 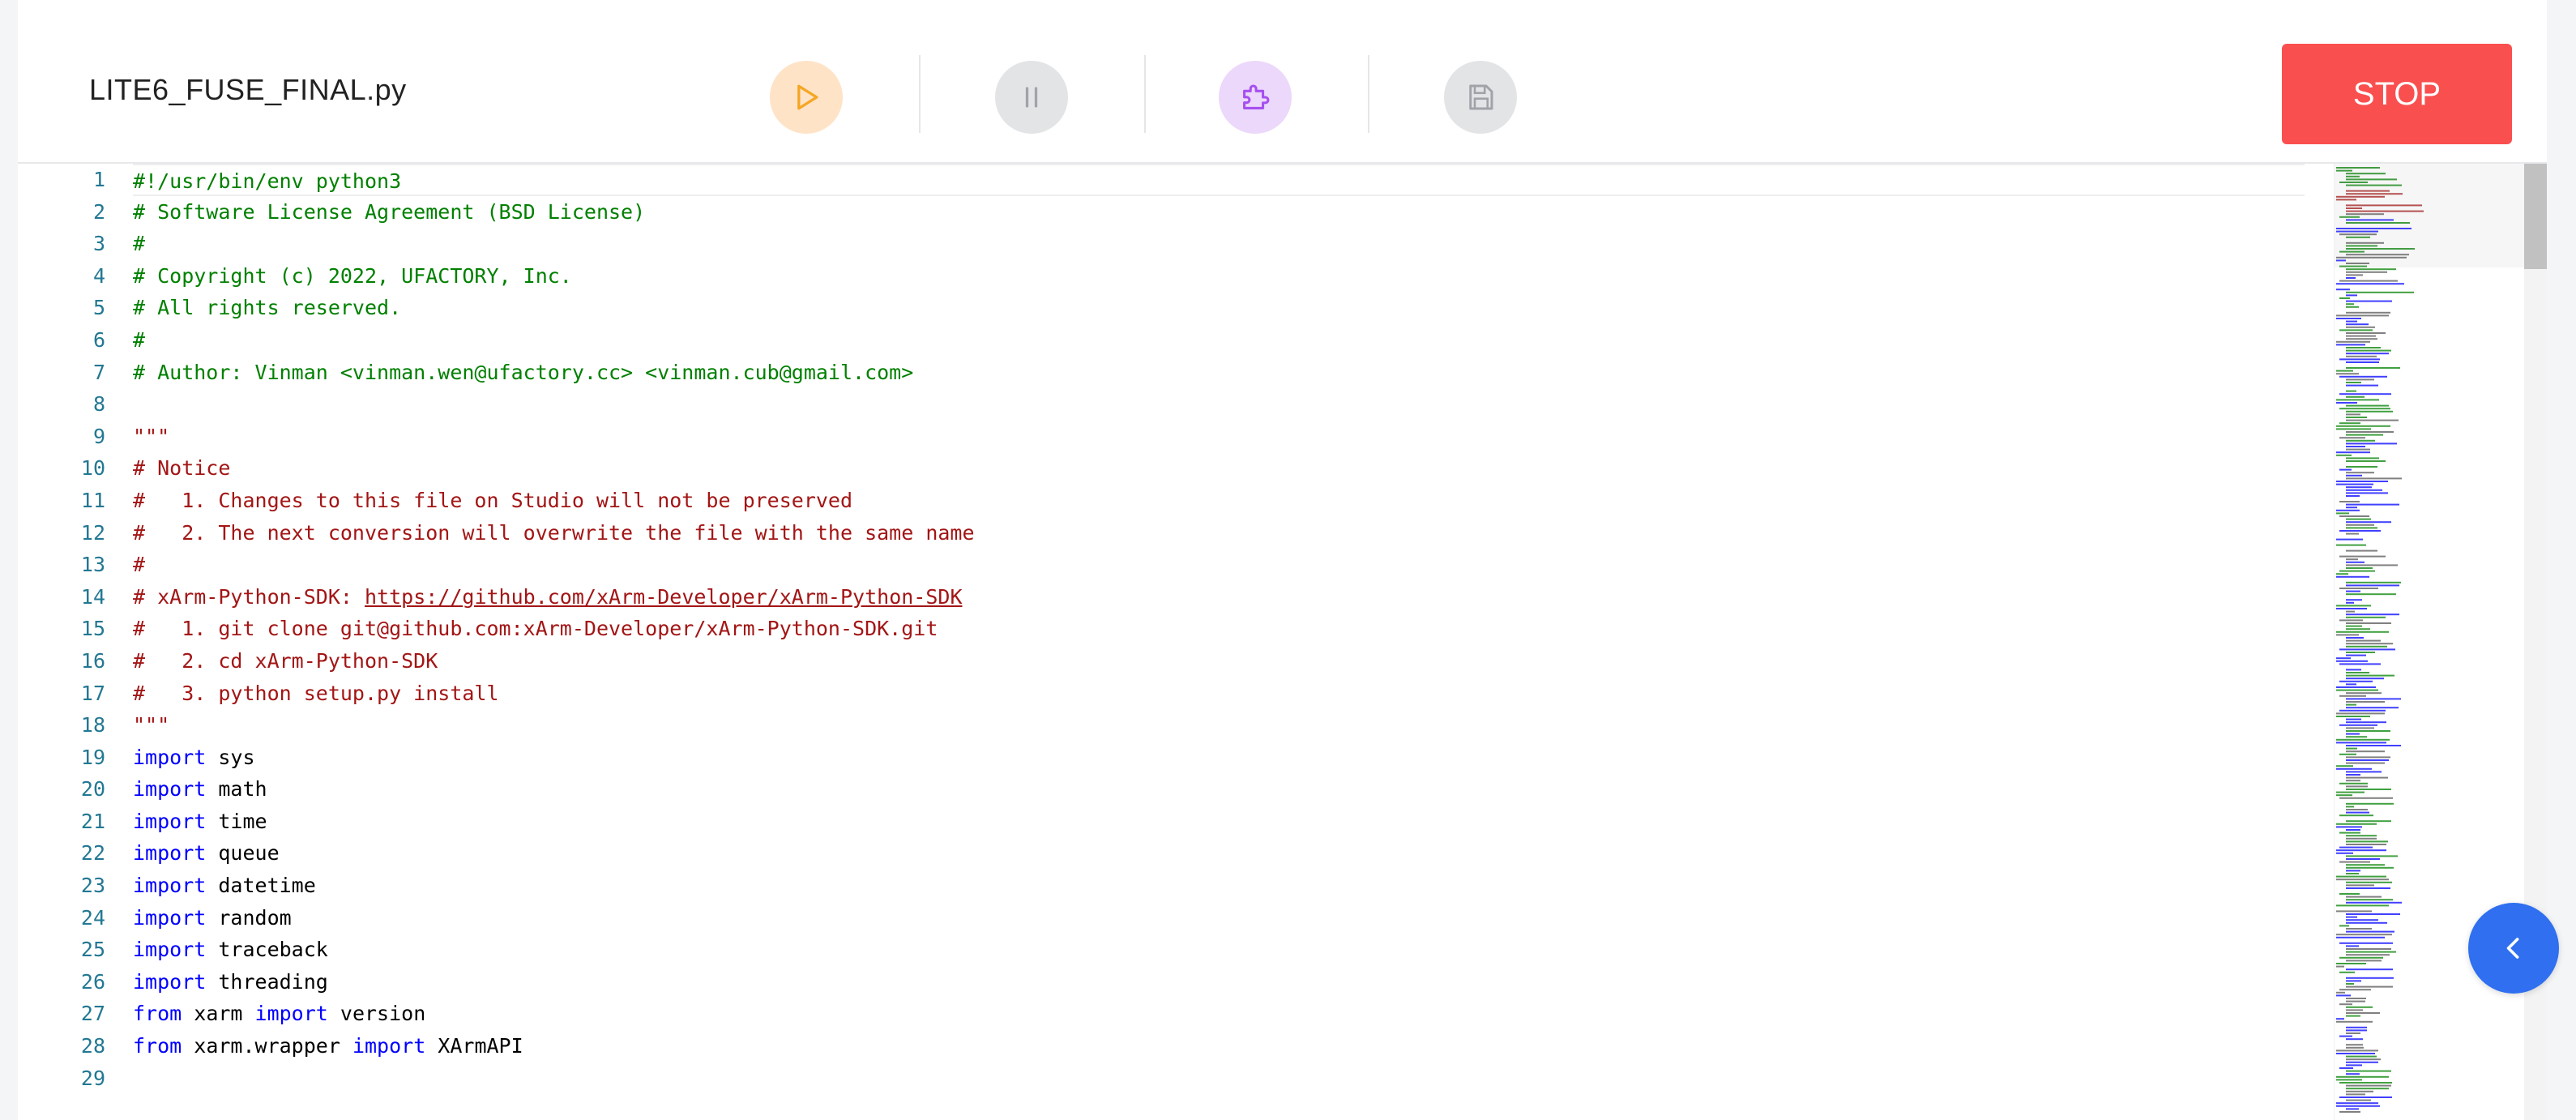 What do you see at coordinates (1219, 789) in the screenshot?
I see `code-line: import math` at bounding box center [1219, 789].